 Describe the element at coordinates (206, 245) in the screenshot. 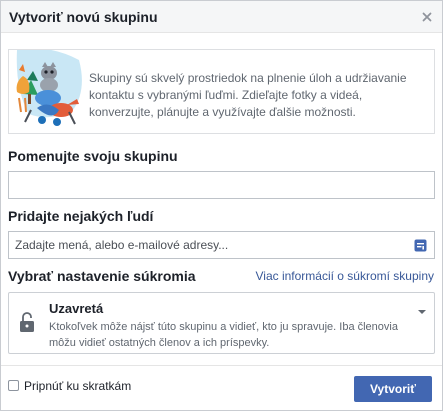

I see `add-people-input` at that location.